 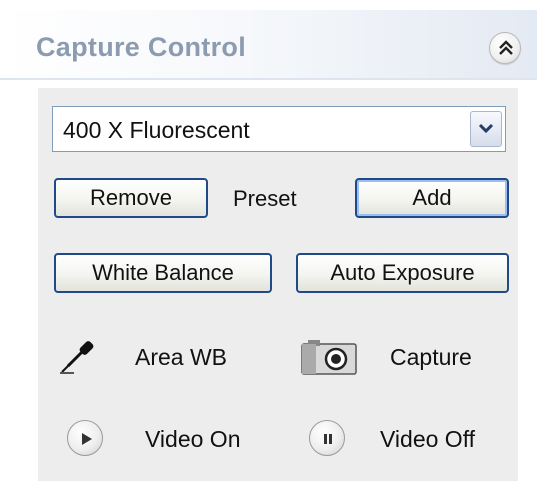 I want to click on camera-icon, so click(x=329, y=357).